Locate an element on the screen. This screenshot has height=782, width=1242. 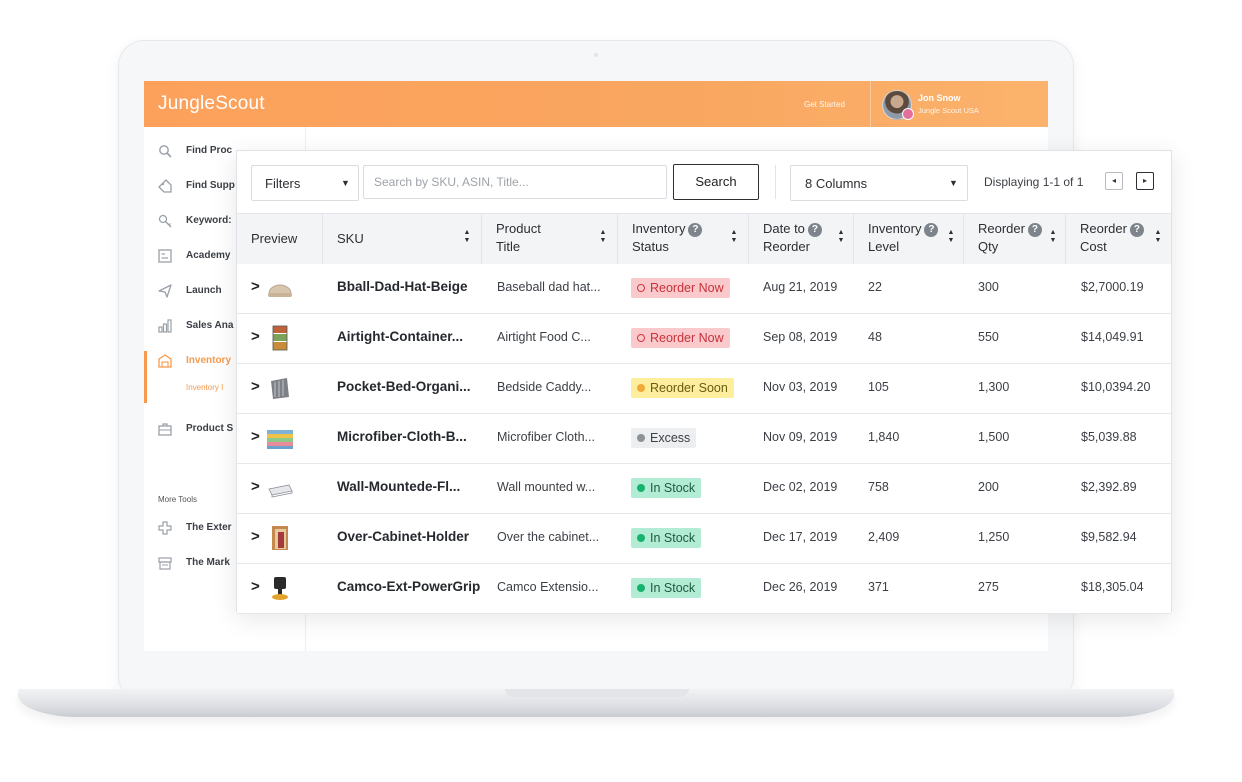
store-icon is located at coordinates (165, 563).